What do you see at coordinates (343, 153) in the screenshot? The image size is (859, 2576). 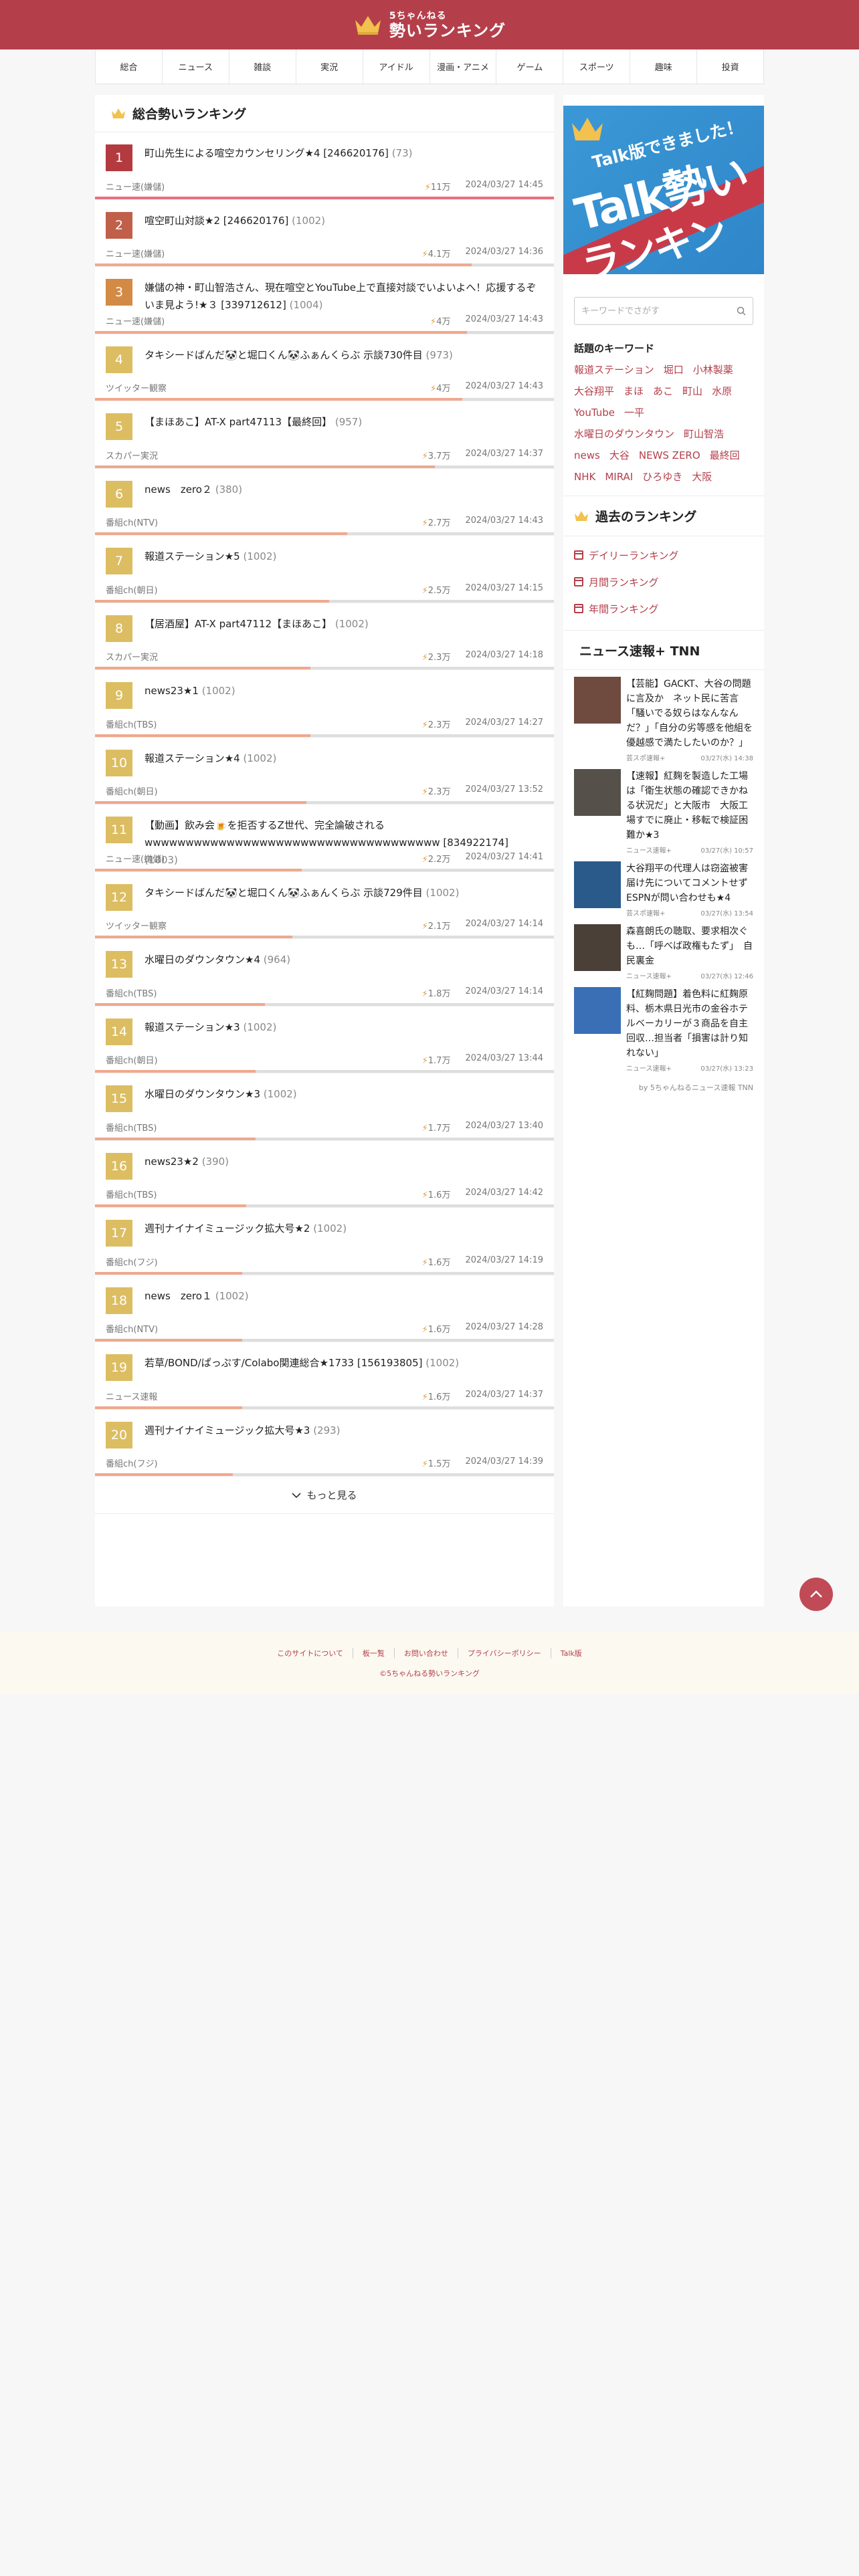 I see `thread-title: 町山先生による喧空カウンセリング★4 [246620176] (73)` at bounding box center [343, 153].